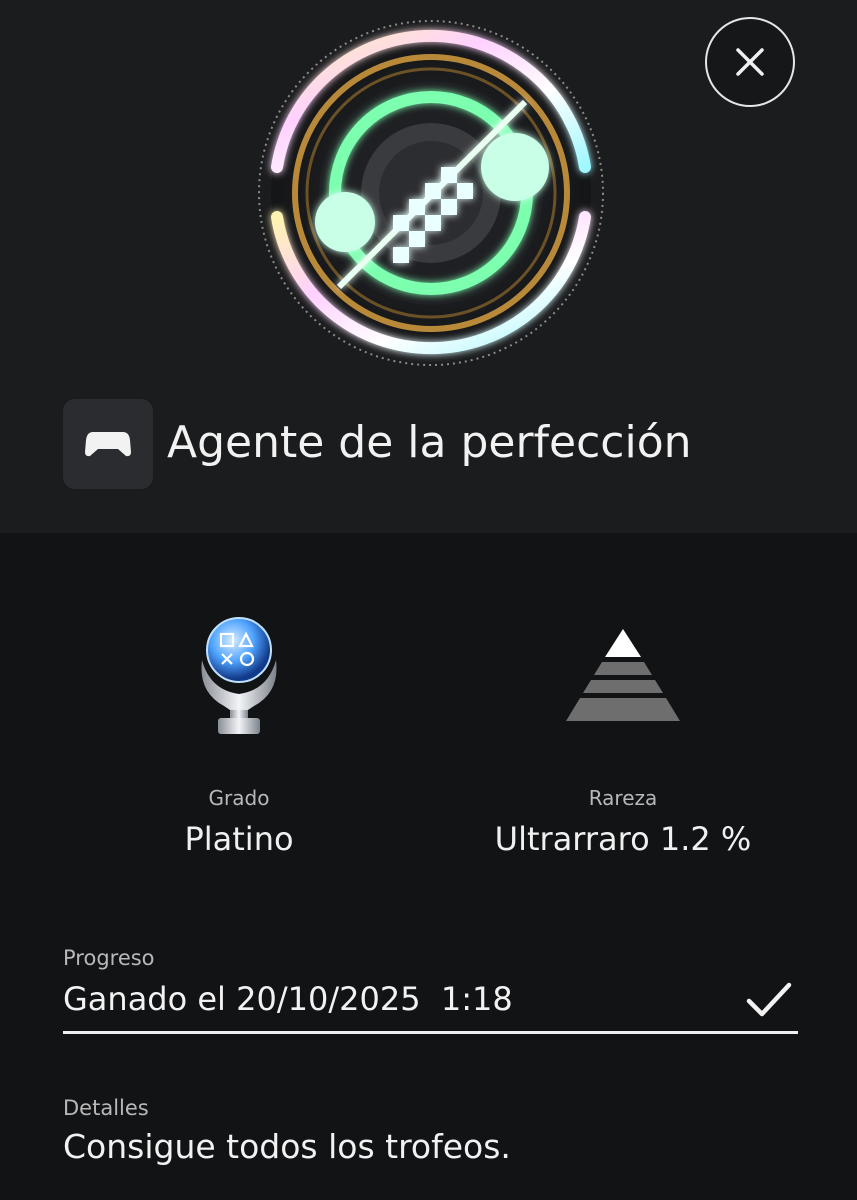 This screenshot has width=857, height=1200. Describe the element at coordinates (239, 839) in the screenshot. I see `grade-value: Platino` at that location.